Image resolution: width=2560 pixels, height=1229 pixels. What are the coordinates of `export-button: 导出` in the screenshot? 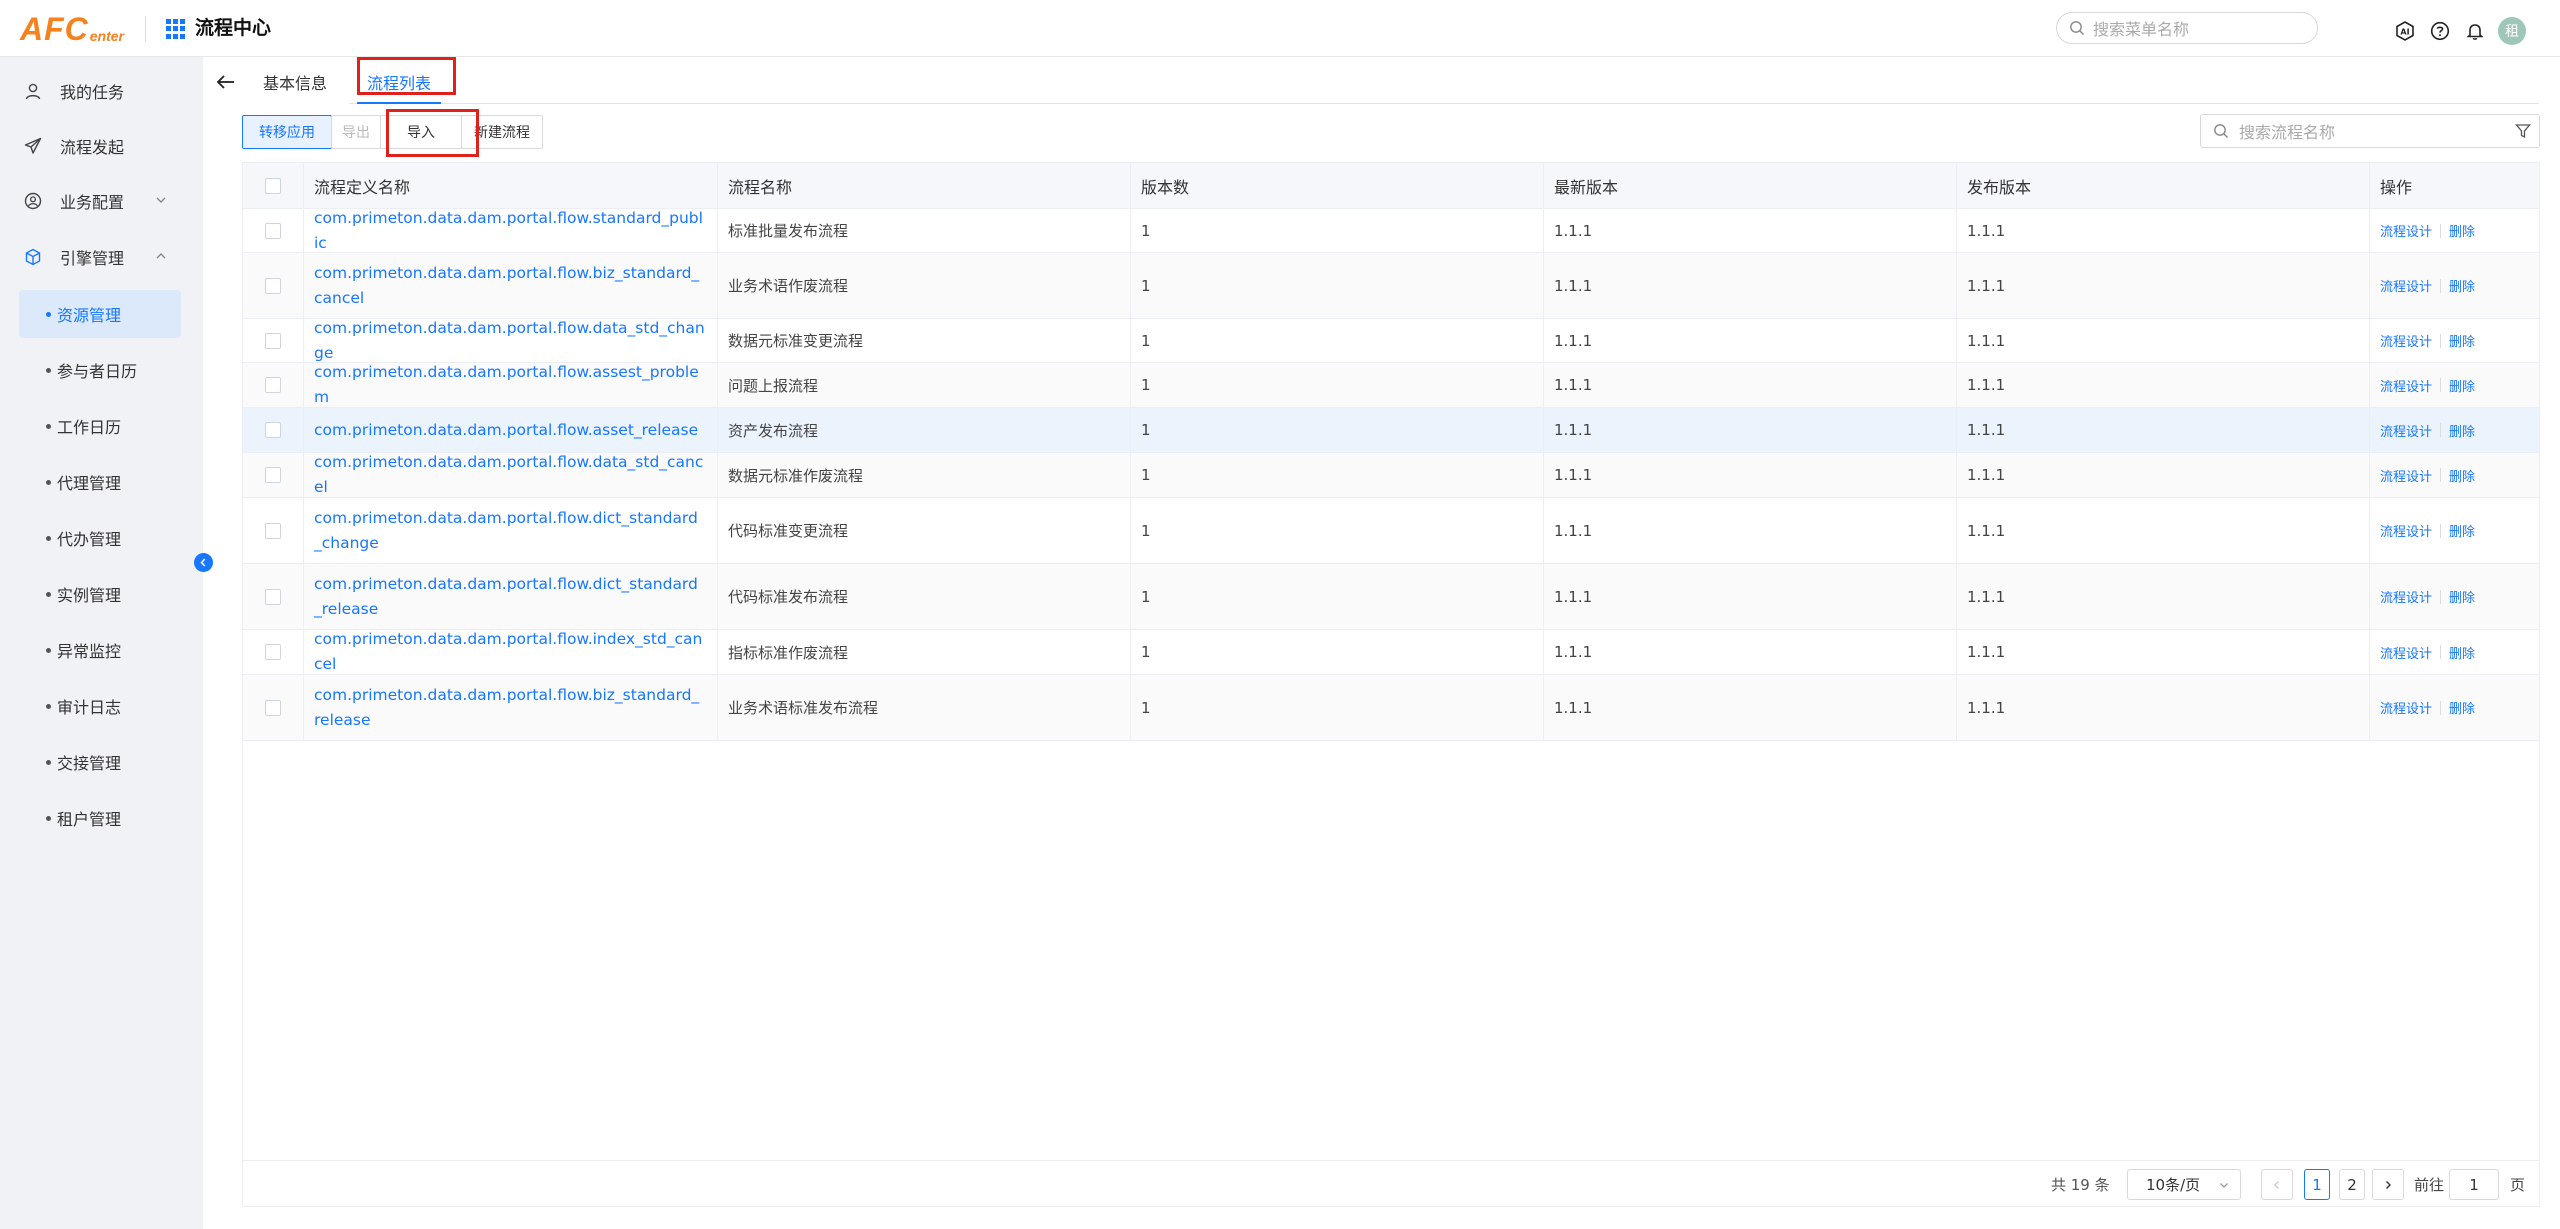 It's located at (356, 132).